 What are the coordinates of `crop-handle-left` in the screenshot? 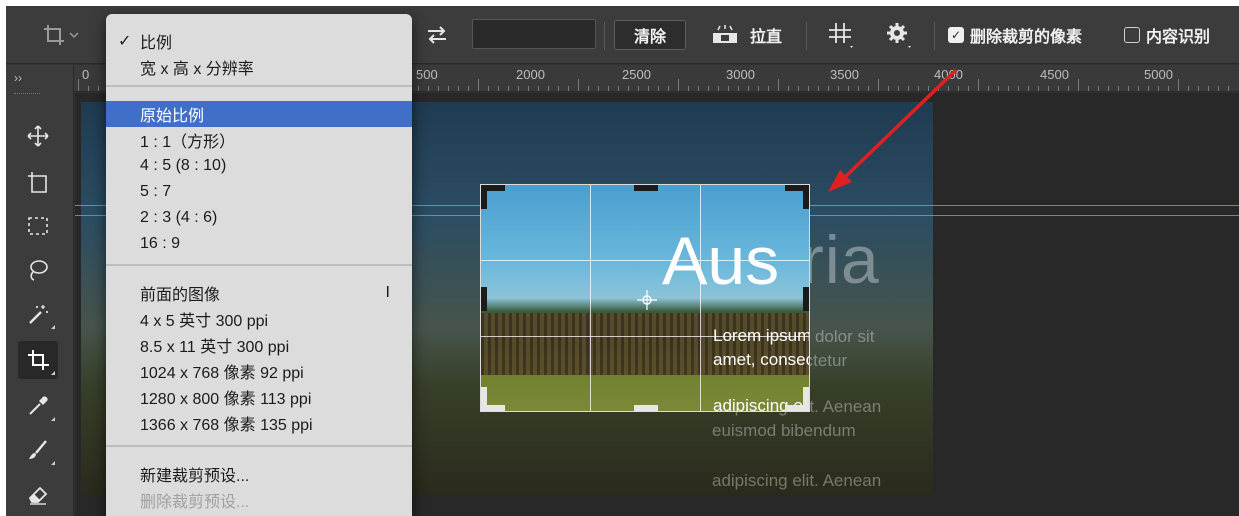 It's located at (484, 299).